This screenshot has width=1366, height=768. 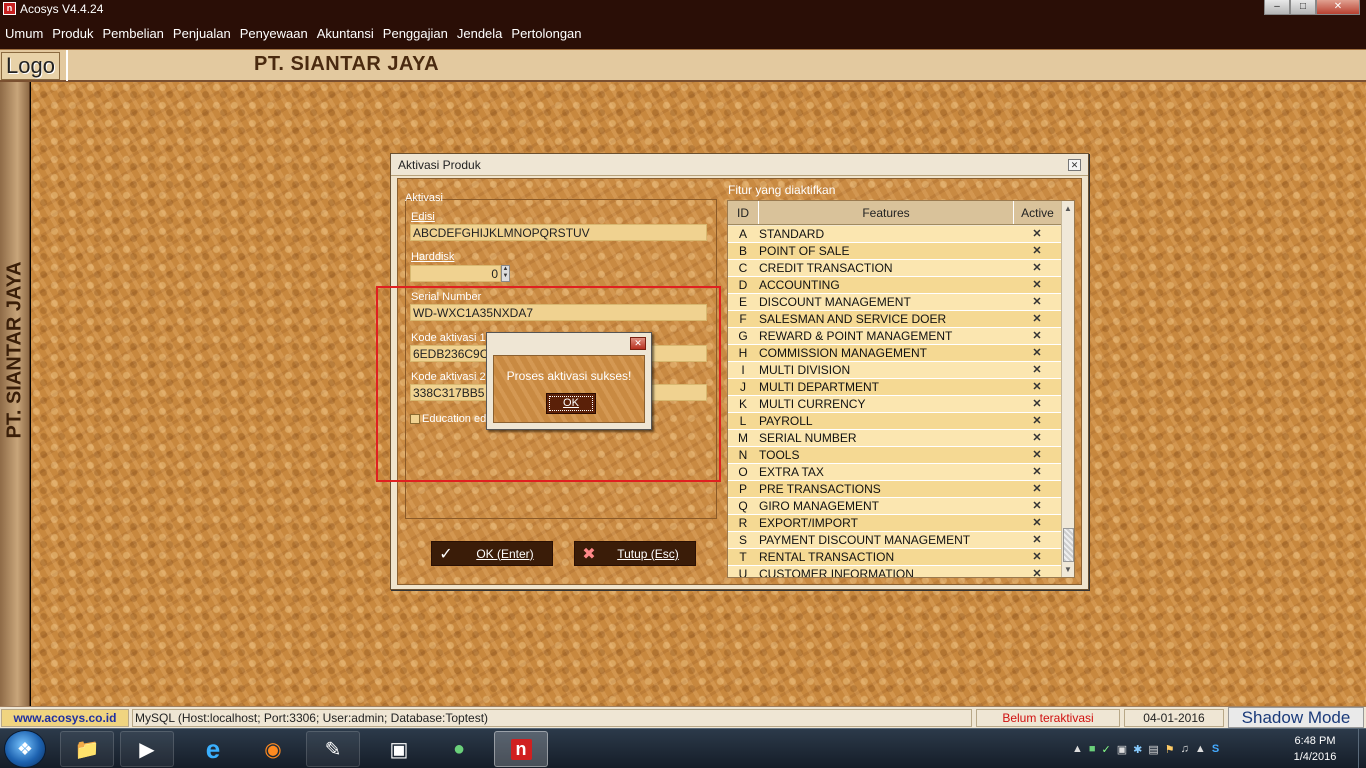 I want to click on dialog-close-icon: ✕, so click(x=1074, y=165).